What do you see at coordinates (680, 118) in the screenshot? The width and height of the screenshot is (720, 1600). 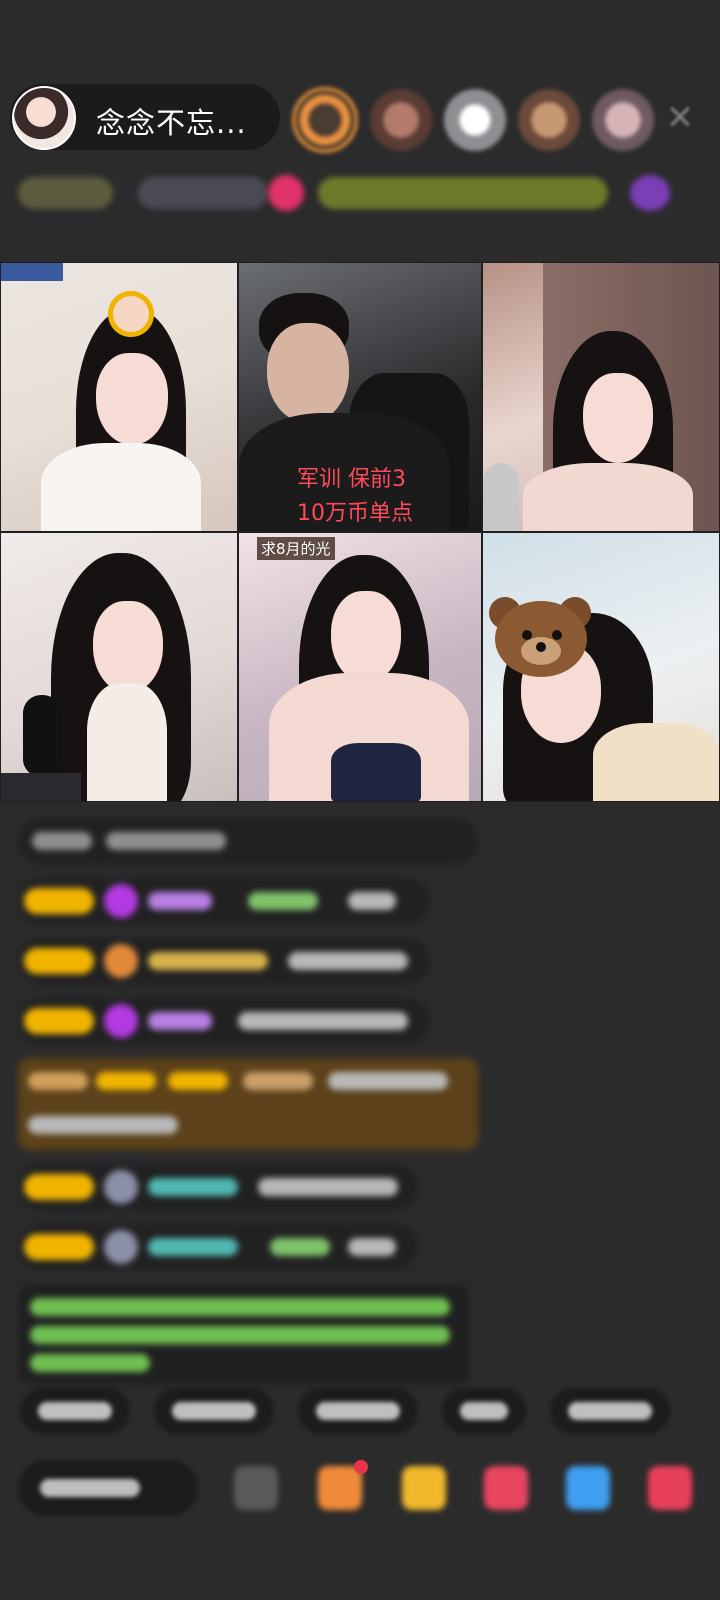 I see `close-icon: ✕` at bounding box center [680, 118].